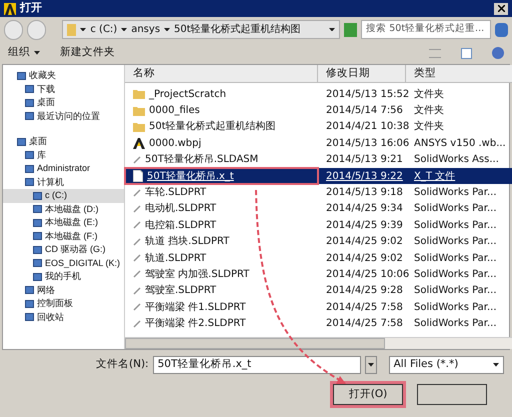 The image size is (512, 417). What do you see at coordinates (63, 303) in the screenshot?
I see `sidebar-item: 控制面板` at bounding box center [63, 303].